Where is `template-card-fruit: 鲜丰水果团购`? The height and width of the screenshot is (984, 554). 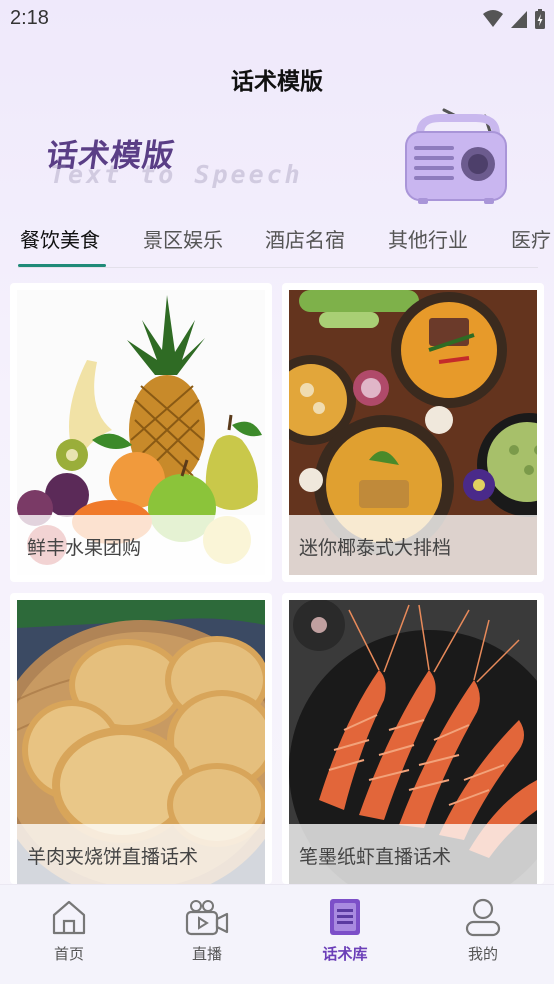
template-card-fruit: 鲜丰水果团购 is located at coordinates (141, 432).